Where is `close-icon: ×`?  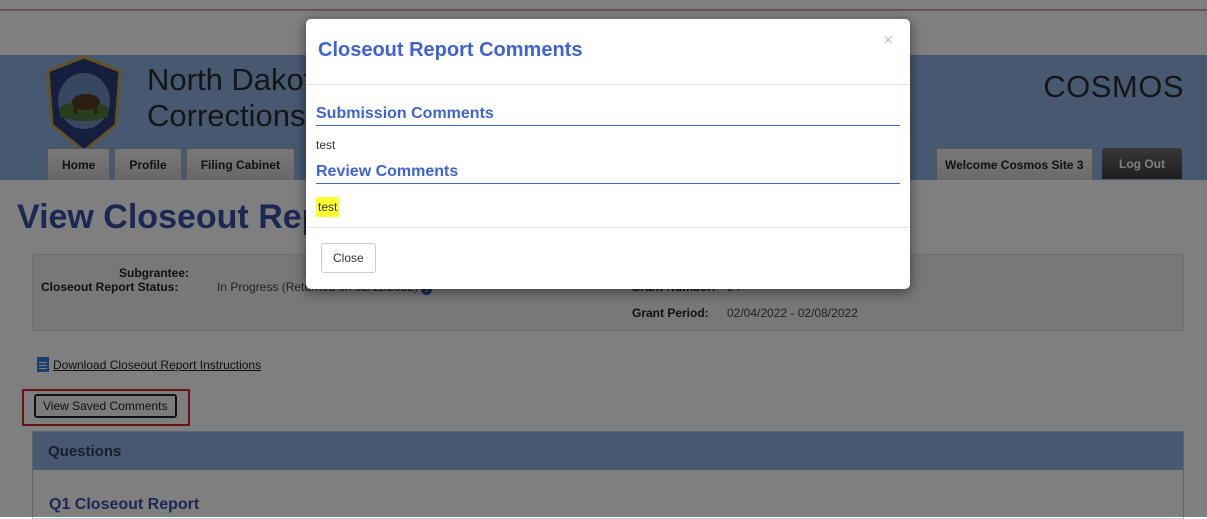
close-icon: × is located at coordinates (888, 41).